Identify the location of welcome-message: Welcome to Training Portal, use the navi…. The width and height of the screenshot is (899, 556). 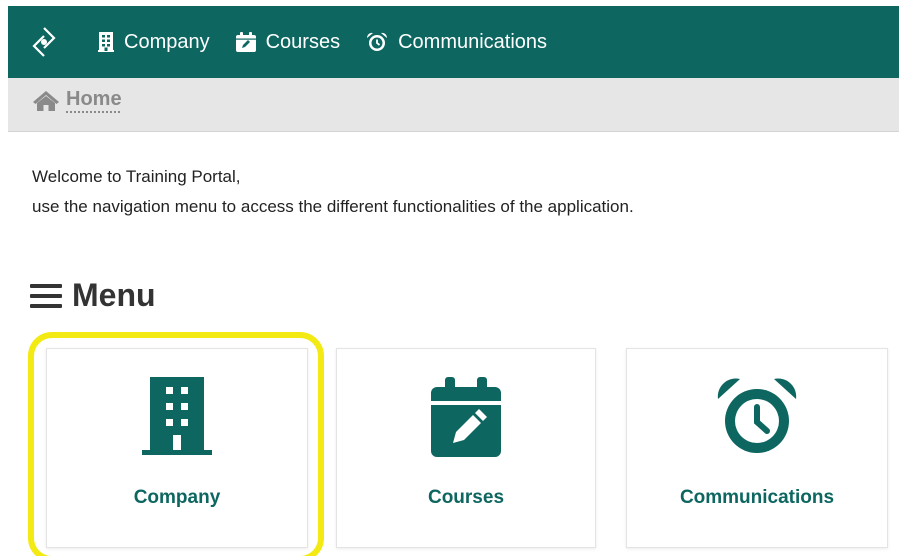
(333, 192).